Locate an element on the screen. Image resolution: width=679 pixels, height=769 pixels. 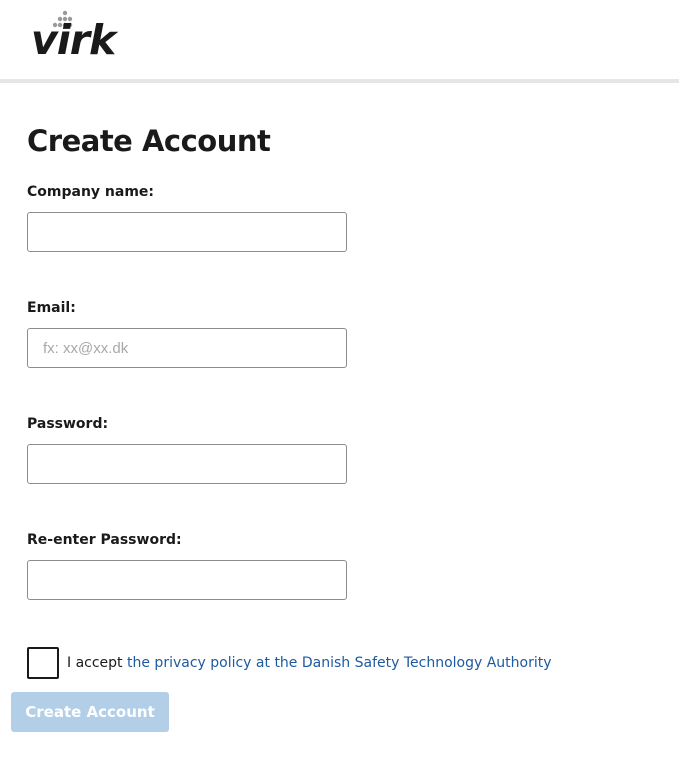
header-divider is located at coordinates (339, 81).